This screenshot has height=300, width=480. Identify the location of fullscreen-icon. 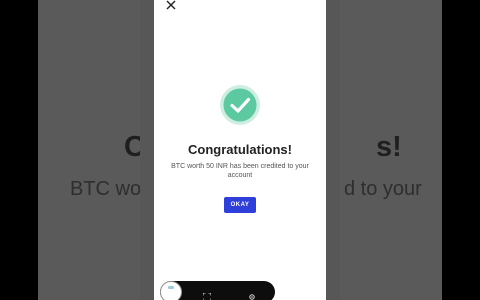
(207, 294).